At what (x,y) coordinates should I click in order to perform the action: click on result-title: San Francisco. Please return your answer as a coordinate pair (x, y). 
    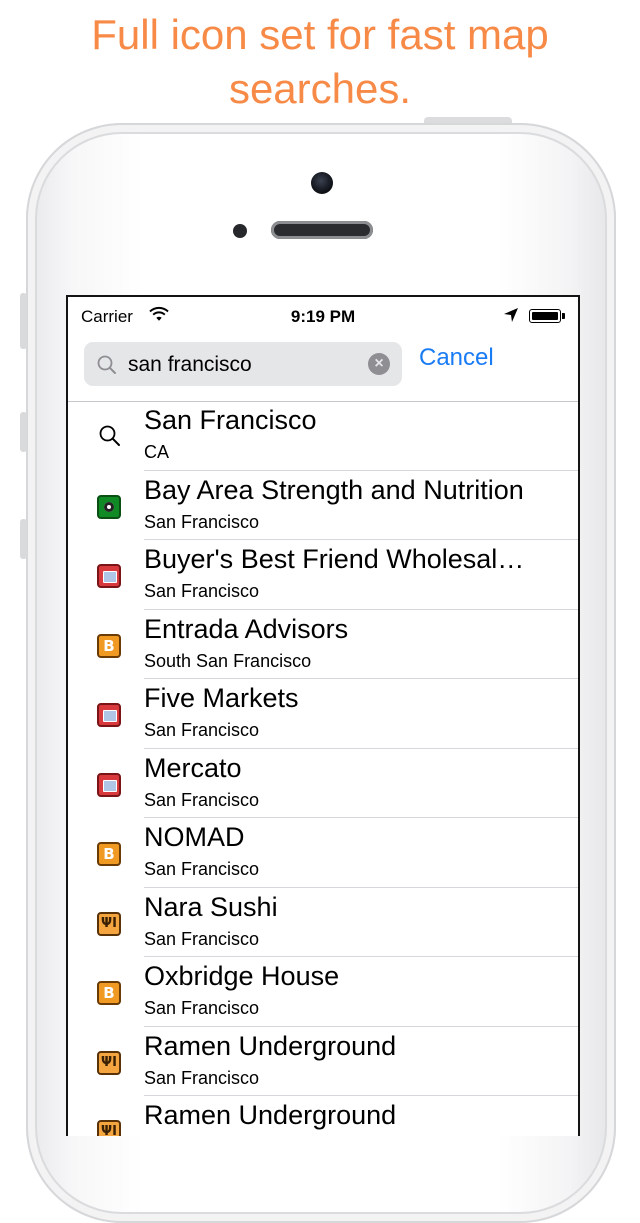
    Looking at the image, I should click on (230, 420).